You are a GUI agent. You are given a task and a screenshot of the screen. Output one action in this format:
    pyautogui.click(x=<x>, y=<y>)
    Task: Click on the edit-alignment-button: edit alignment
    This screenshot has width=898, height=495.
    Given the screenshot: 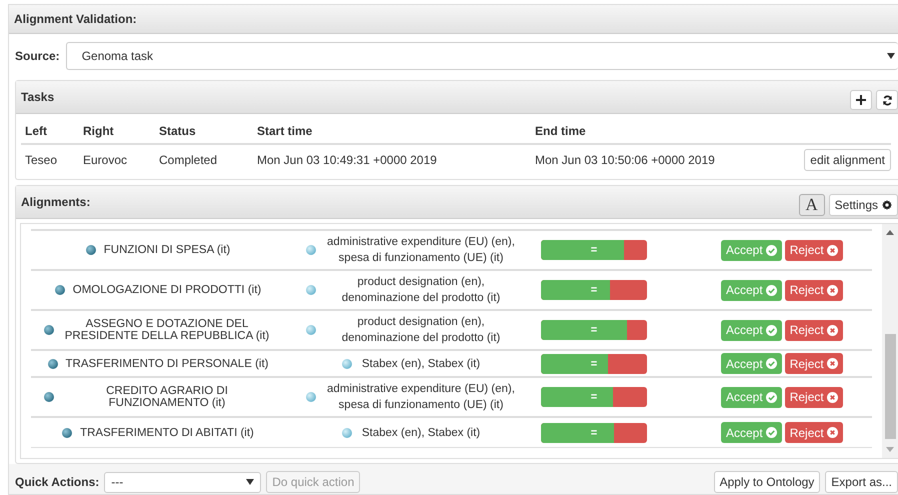 What is the action you would take?
    pyautogui.click(x=847, y=160)
    